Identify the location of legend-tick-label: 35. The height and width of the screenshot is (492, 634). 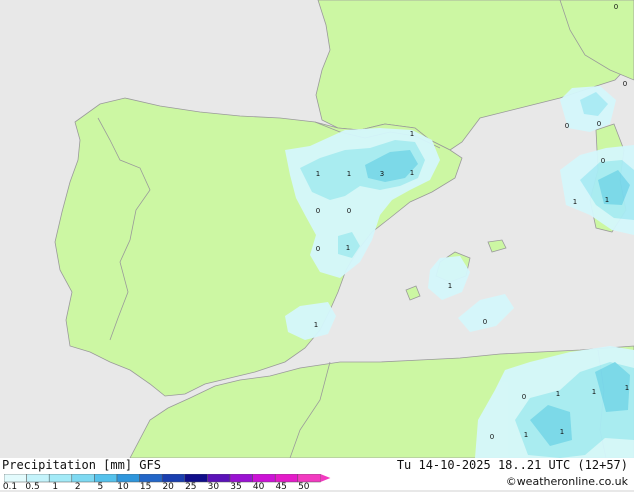
(236, 487).